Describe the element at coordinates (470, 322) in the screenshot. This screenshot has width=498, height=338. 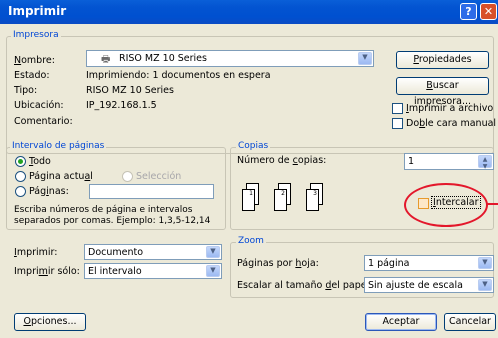
I see `cancel-button: Cancelar` at that location.